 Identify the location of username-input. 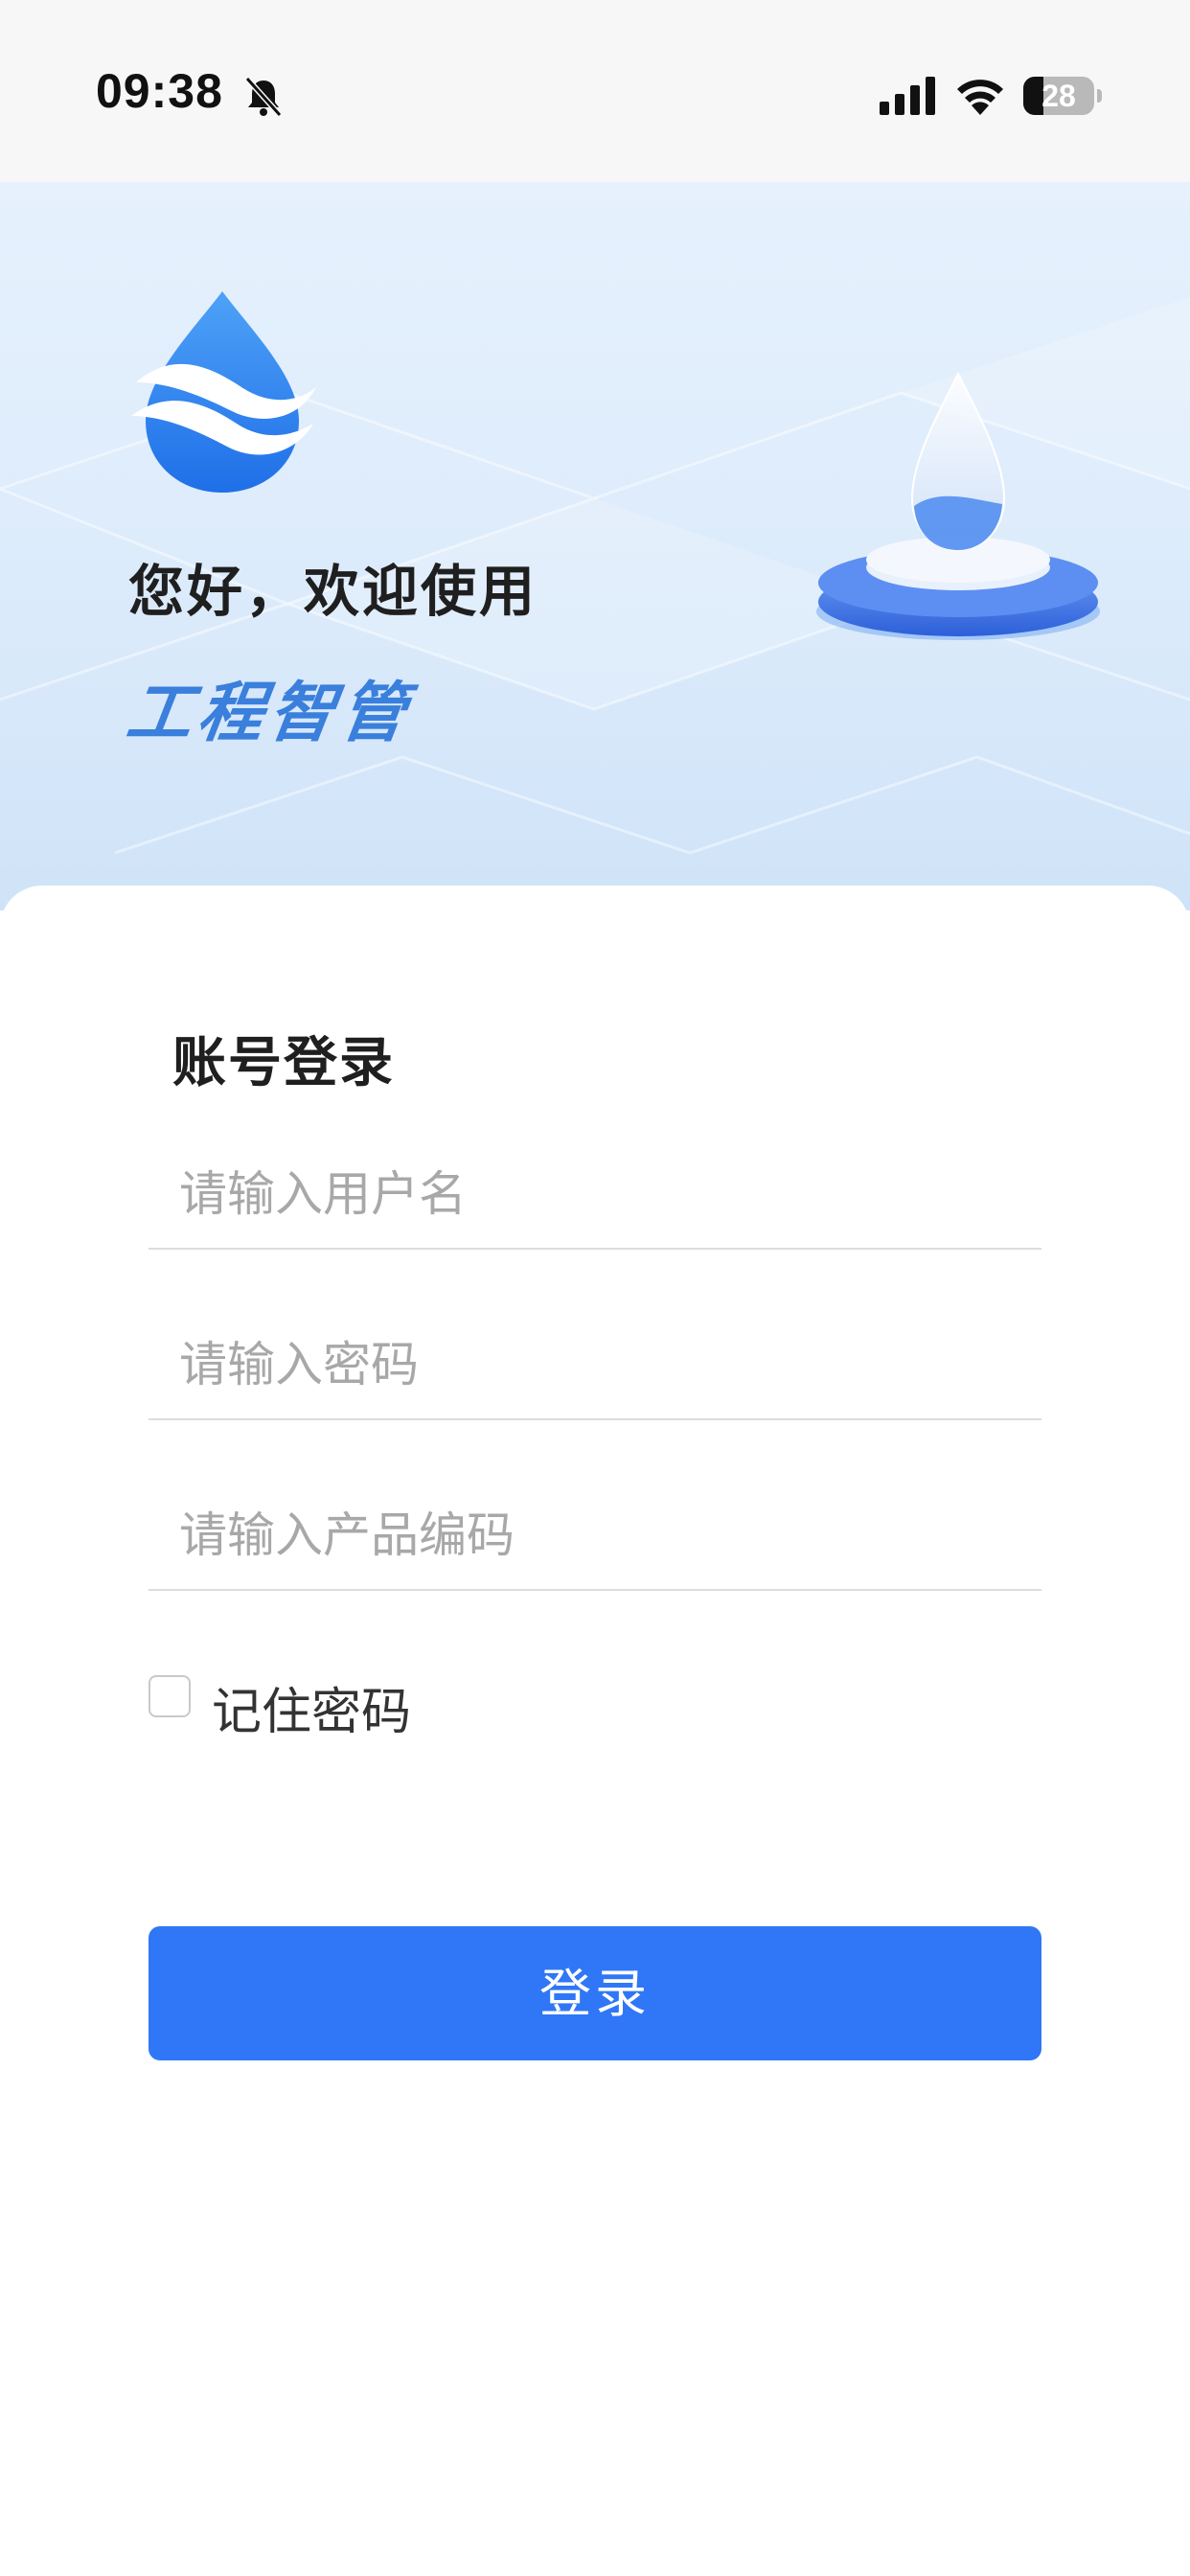
(601, 1194).